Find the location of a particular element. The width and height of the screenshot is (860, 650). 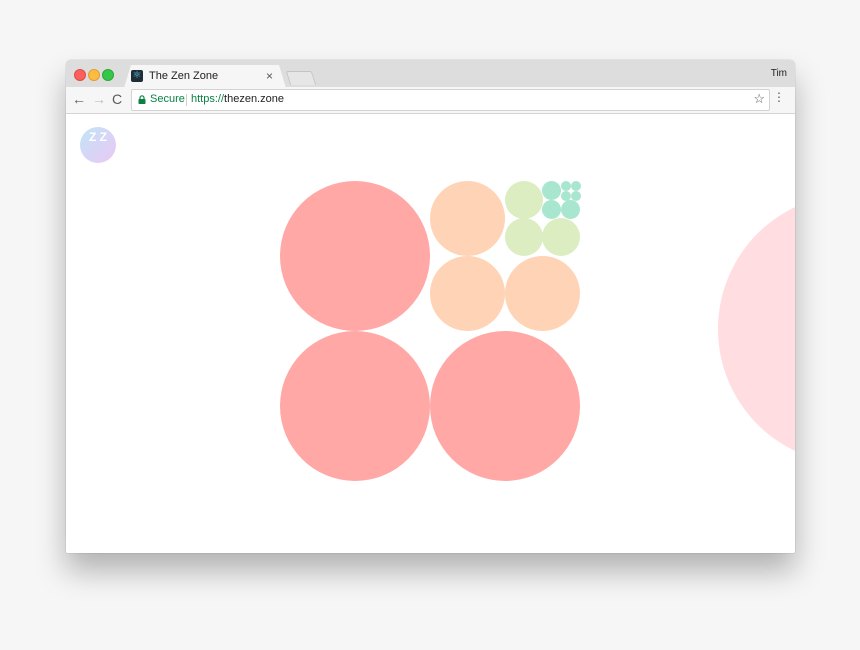

profile-button: Tim is located at coordinates (779, 73).